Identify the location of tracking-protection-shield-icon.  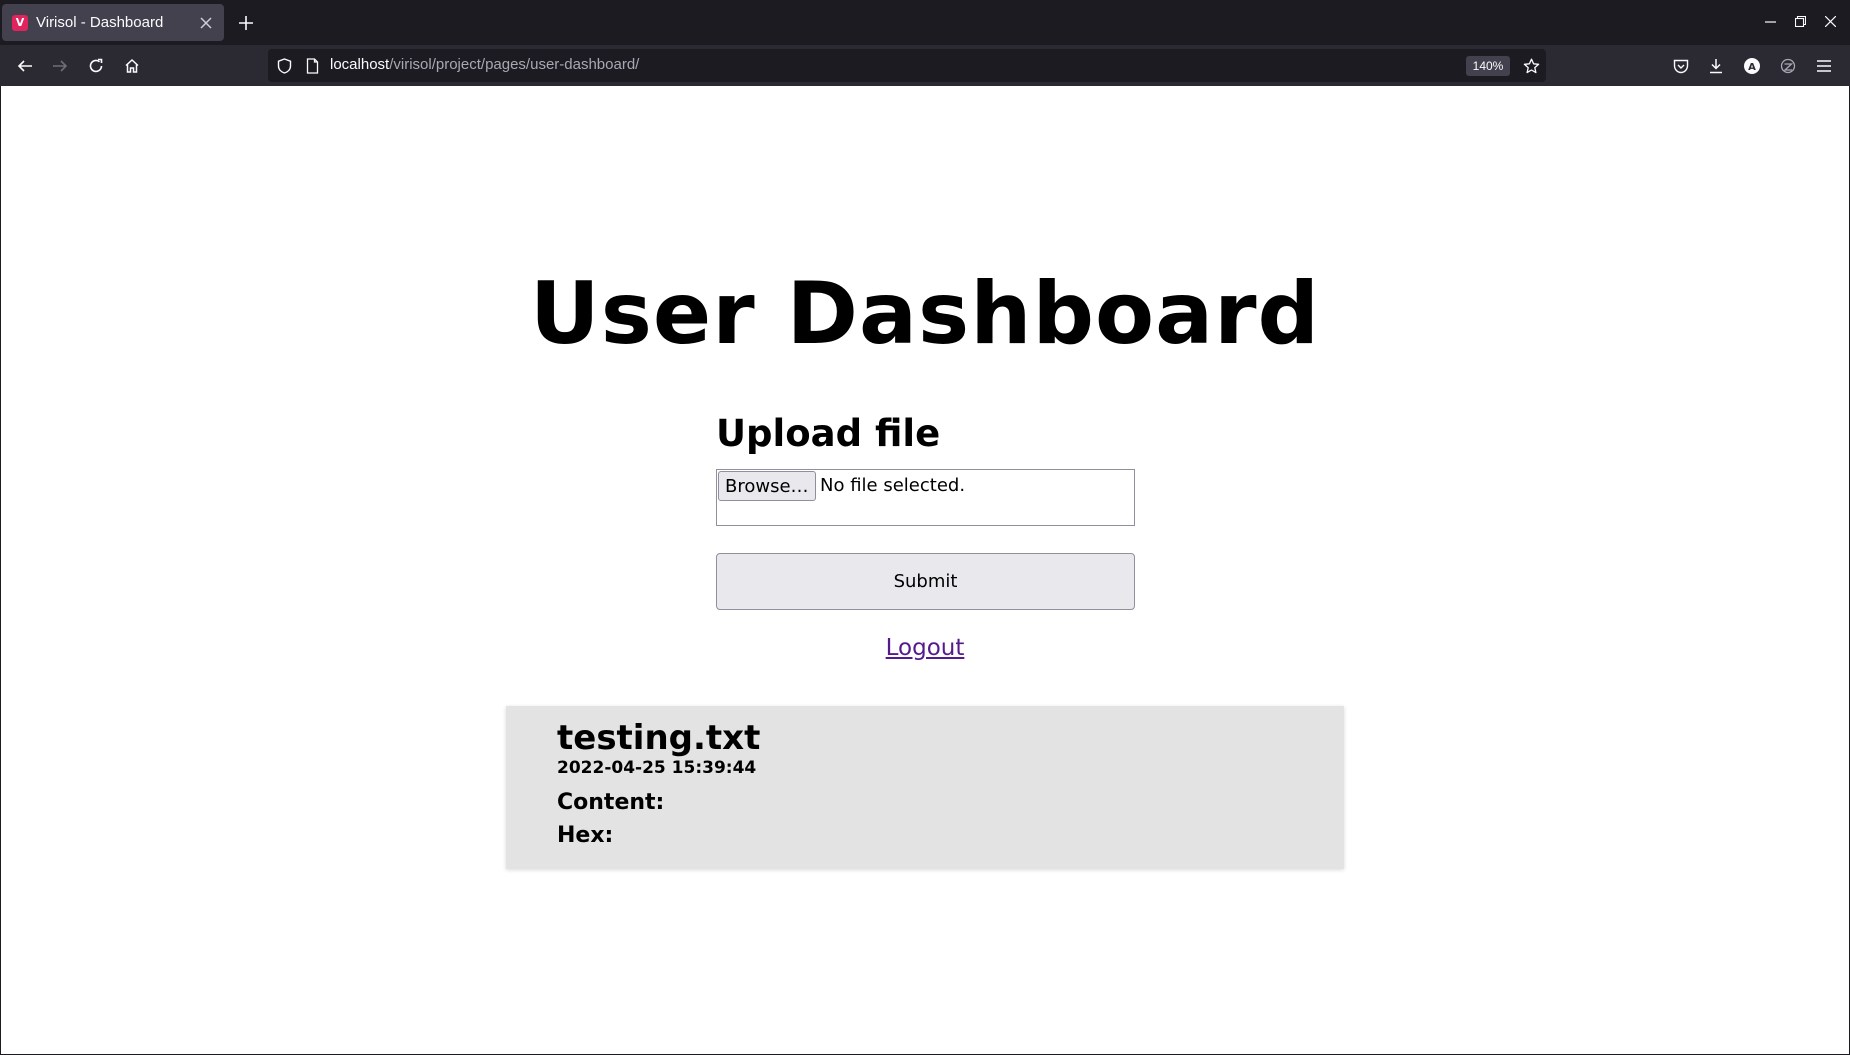
(284, 66).